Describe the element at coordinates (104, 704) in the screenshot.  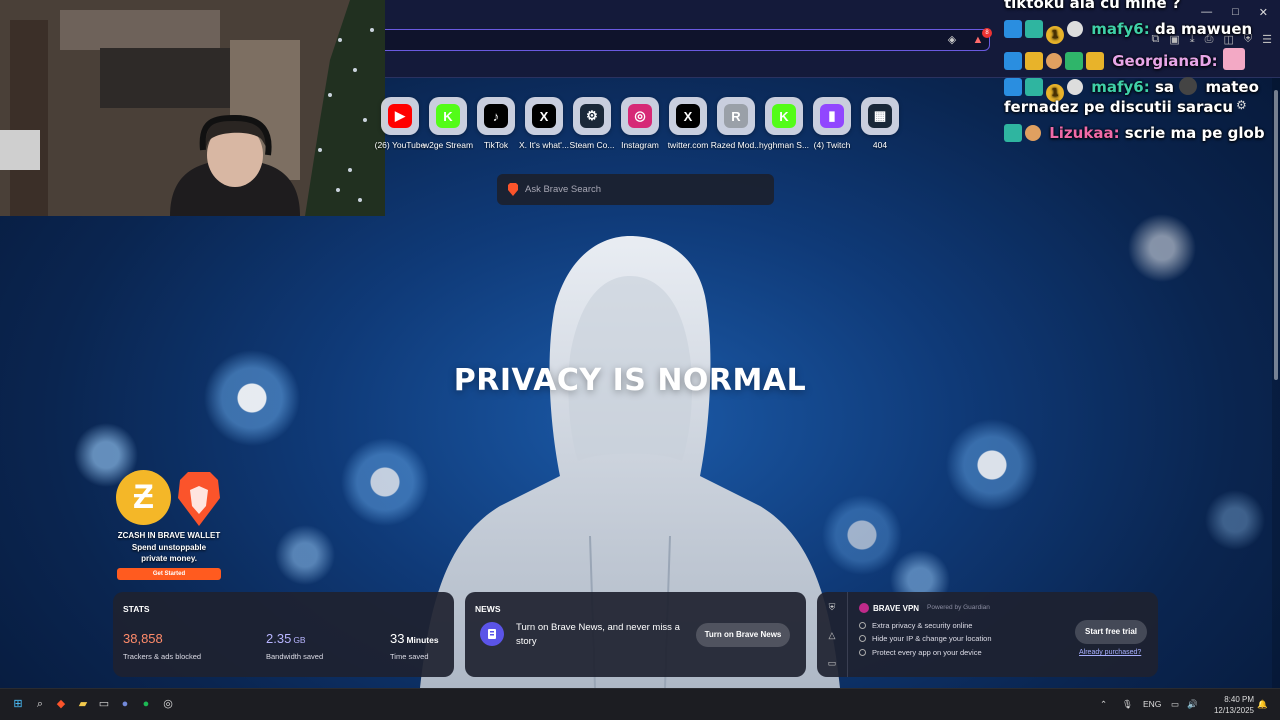
I see `app-icon: ▭` at that location.